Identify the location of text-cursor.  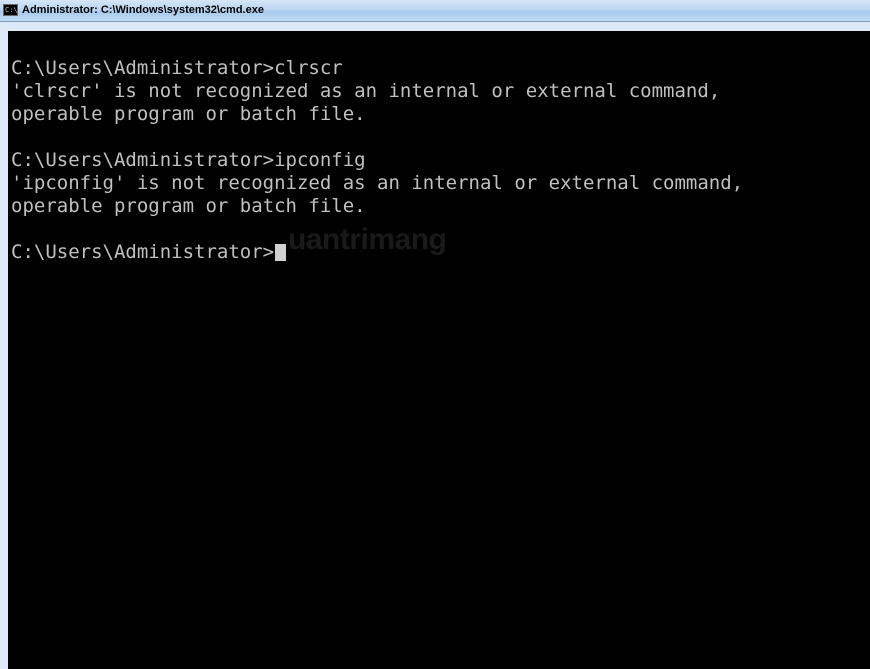
(281, 252).